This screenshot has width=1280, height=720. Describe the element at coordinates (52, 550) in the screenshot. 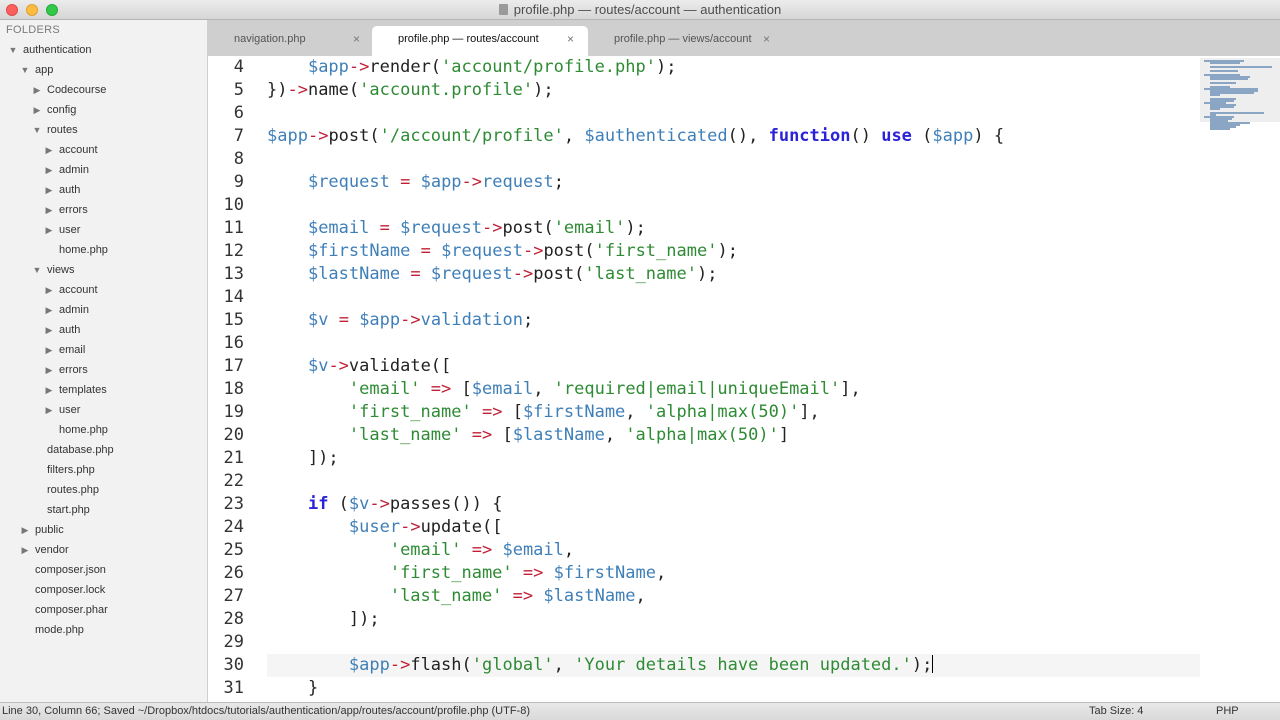

I see `sidebar-item-label: vendor` at that location.